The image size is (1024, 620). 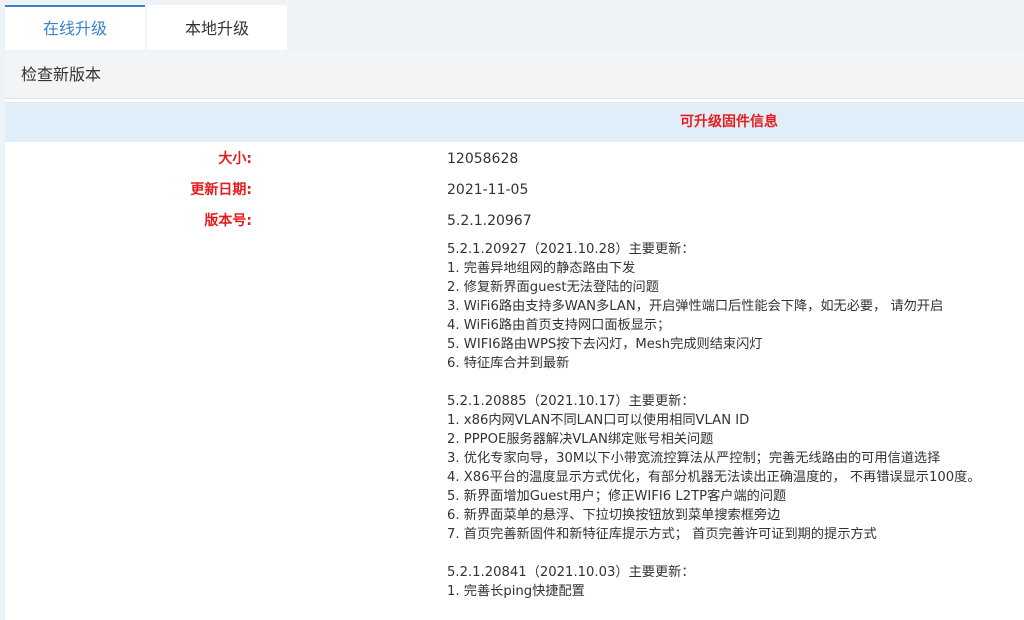 What do you see at coordinates (729, 122) in the screenshot?
I see `firmware-info-title: 可升级固件信息` at bounding box center [729, 122].